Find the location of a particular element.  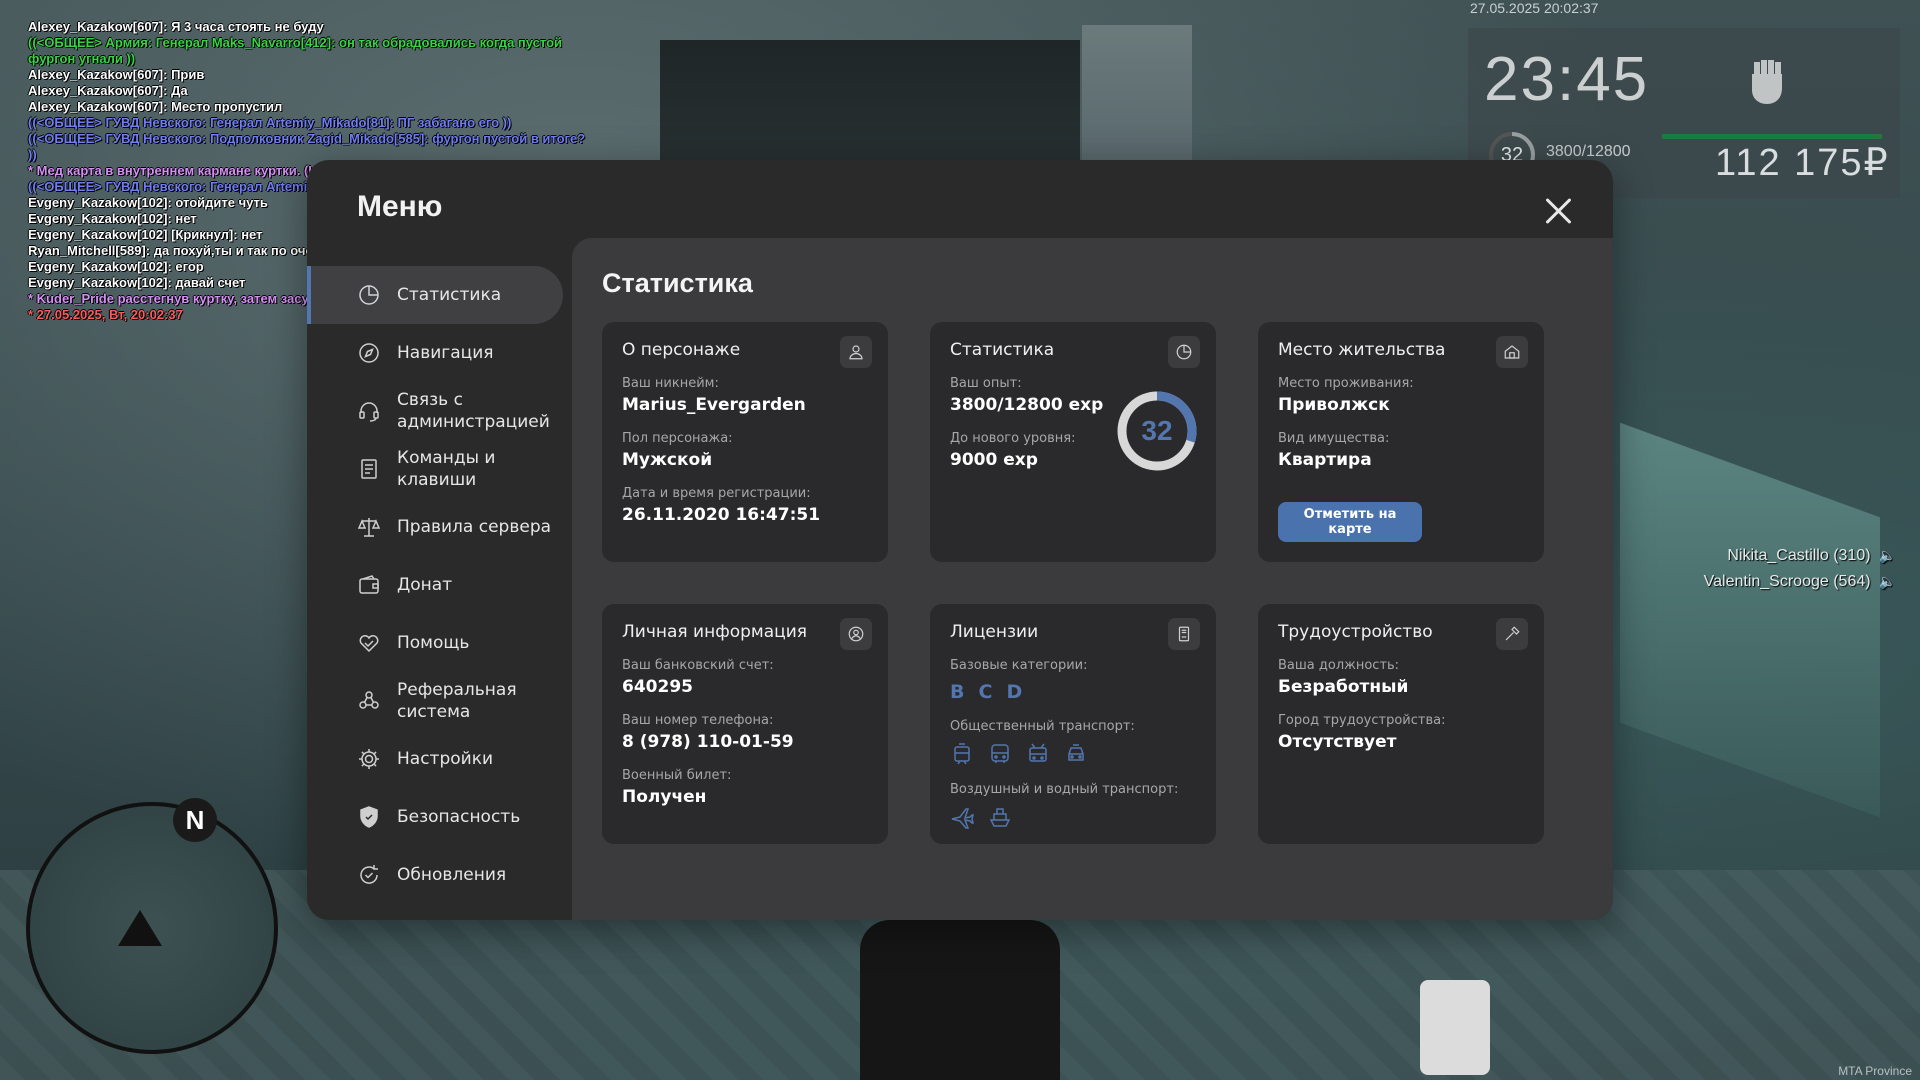

close-button is located at coordinates (1558, 211).